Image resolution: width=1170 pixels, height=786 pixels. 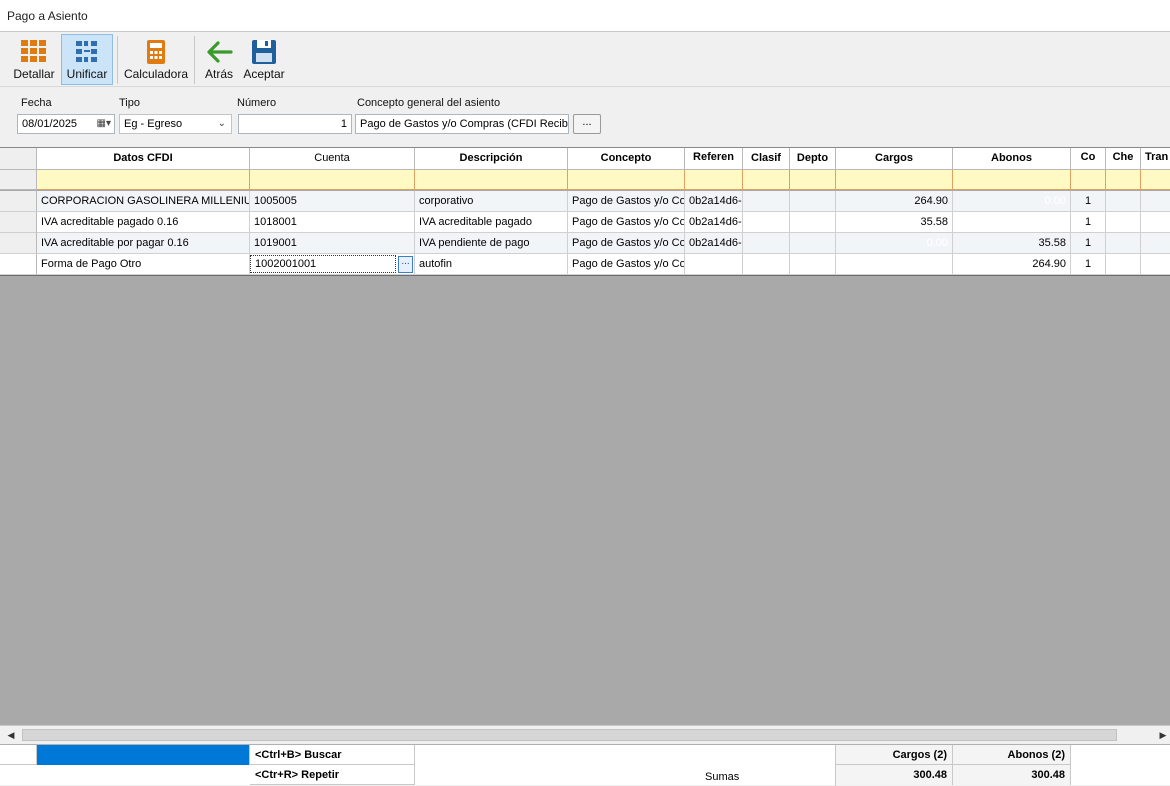 I want to click on cell-datos-cfdi: IVA acreditable por pagar 0.16, so click(x=143, y=243).